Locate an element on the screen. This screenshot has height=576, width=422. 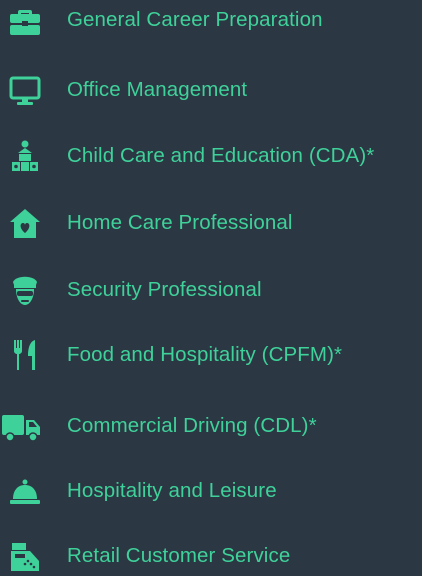
program-label: Child Care and Education (CDA)* is located at coordinates (221, 155).